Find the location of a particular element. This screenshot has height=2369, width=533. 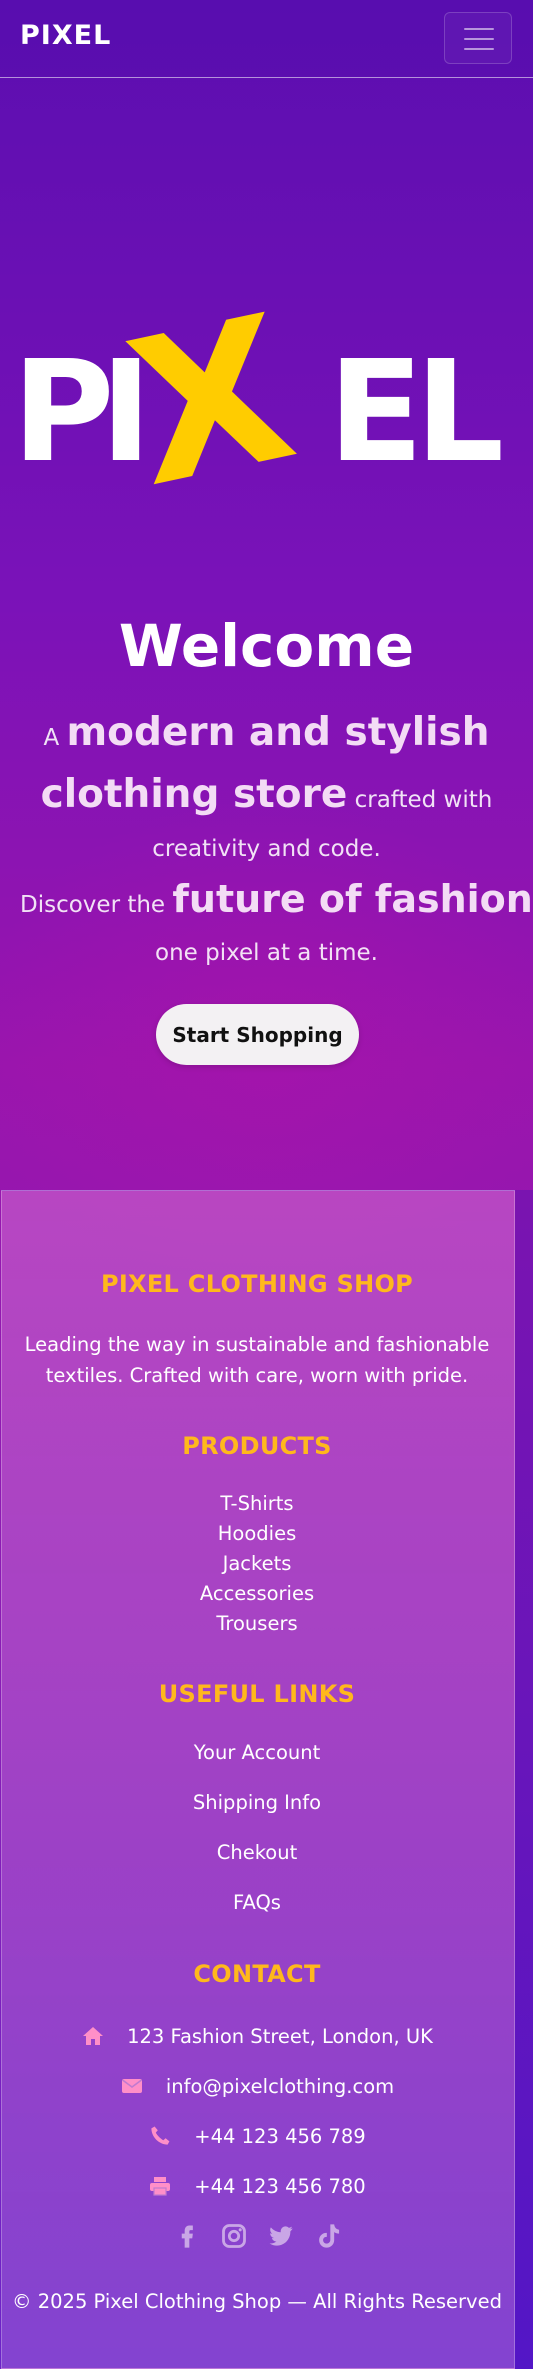

logo-letter-e: E is located at coordinates (376, 412).